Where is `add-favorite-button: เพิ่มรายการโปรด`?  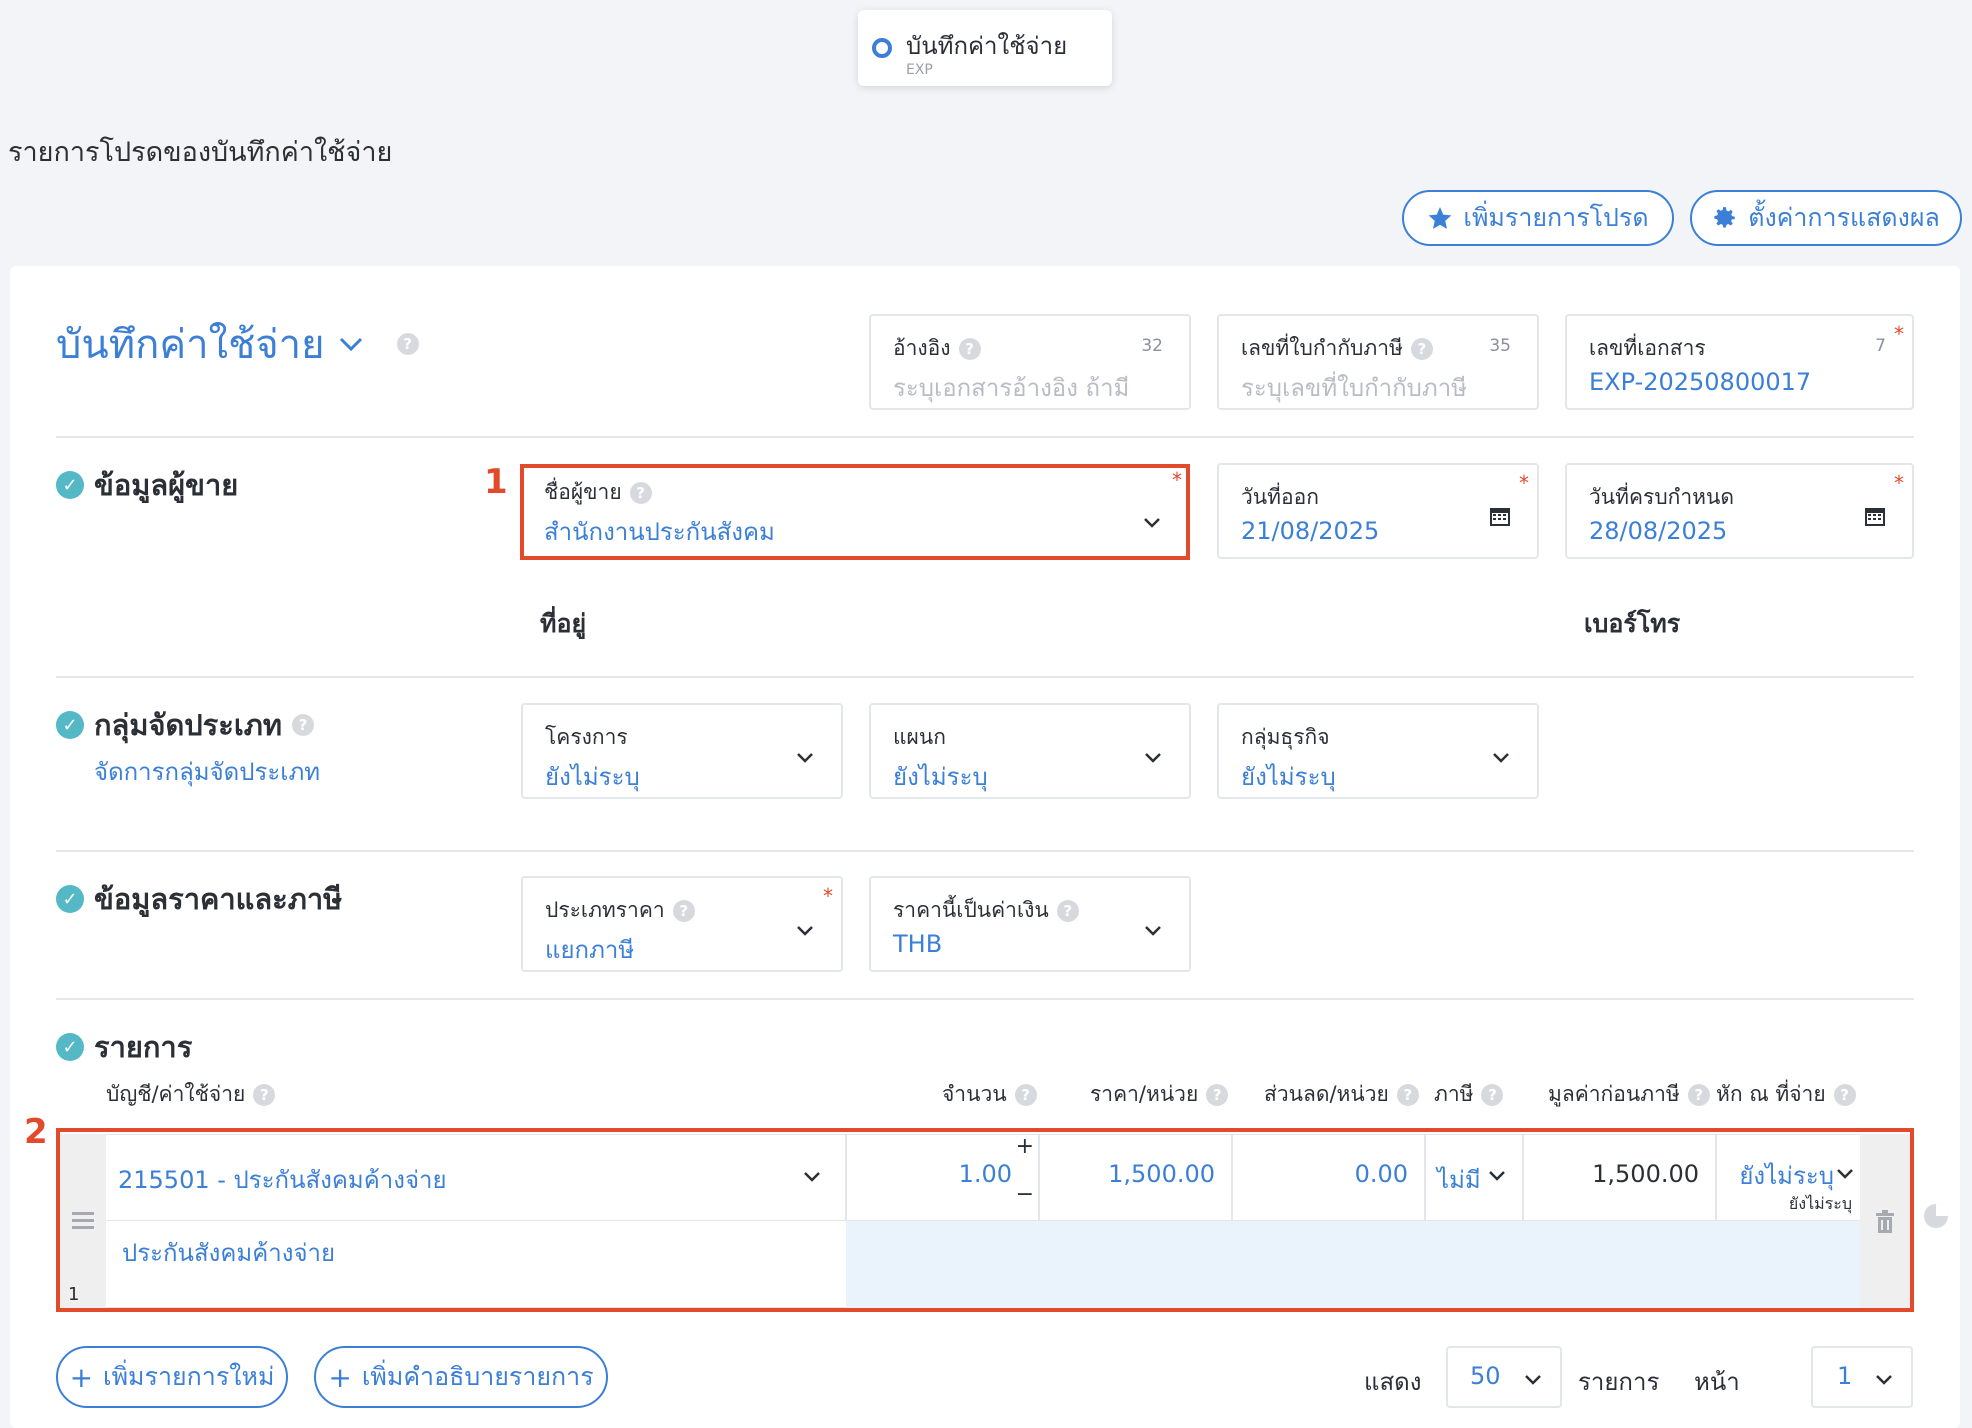
add-favorite-button: เพิ่มรายการโปรด is located at coordinates (1538, 218).